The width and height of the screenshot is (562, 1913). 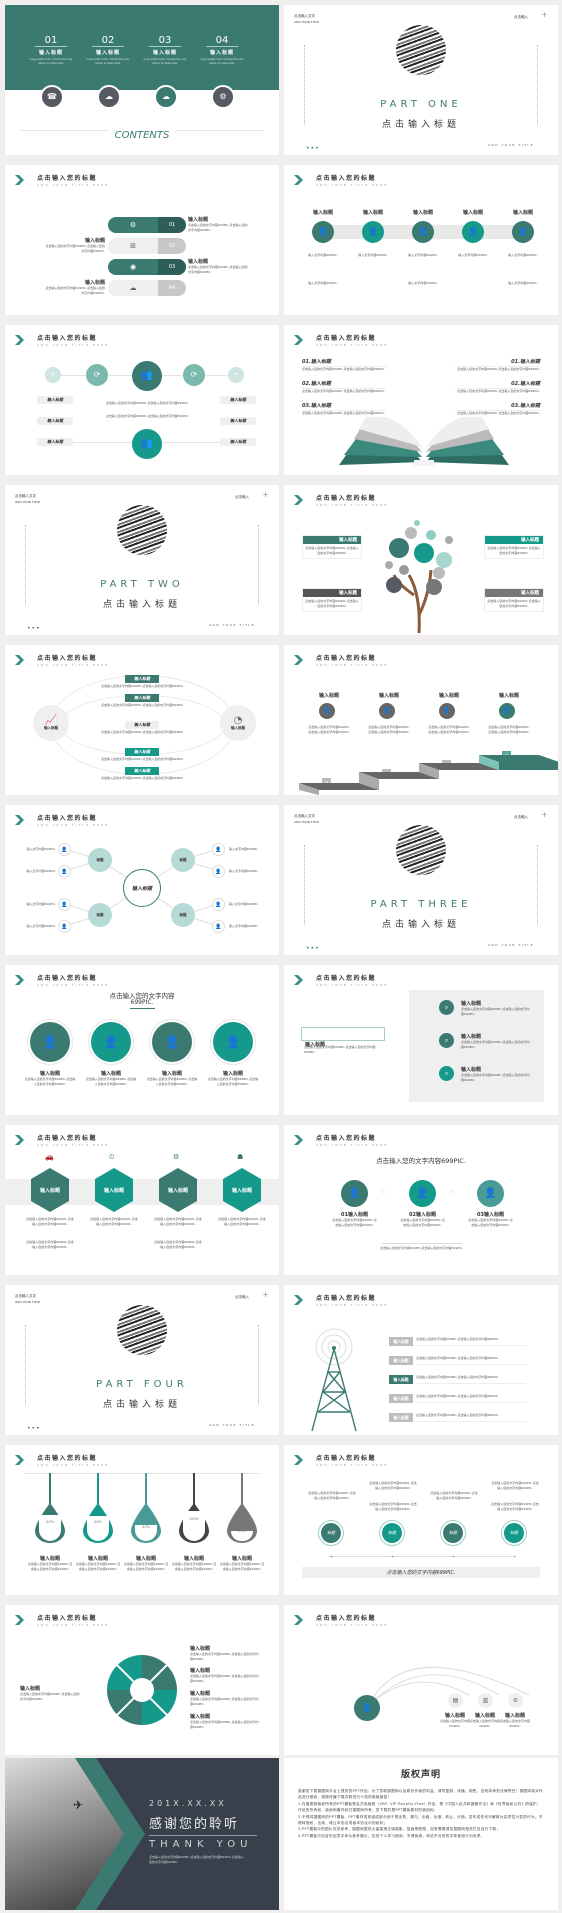 What do you see at coordinates (332, 547) in the screenshot?
I see `info-box: 输入标题 点击输入您的文字内容699PIC.点击输入您的文字内容699PIC.` at bounding box center [332, 547].